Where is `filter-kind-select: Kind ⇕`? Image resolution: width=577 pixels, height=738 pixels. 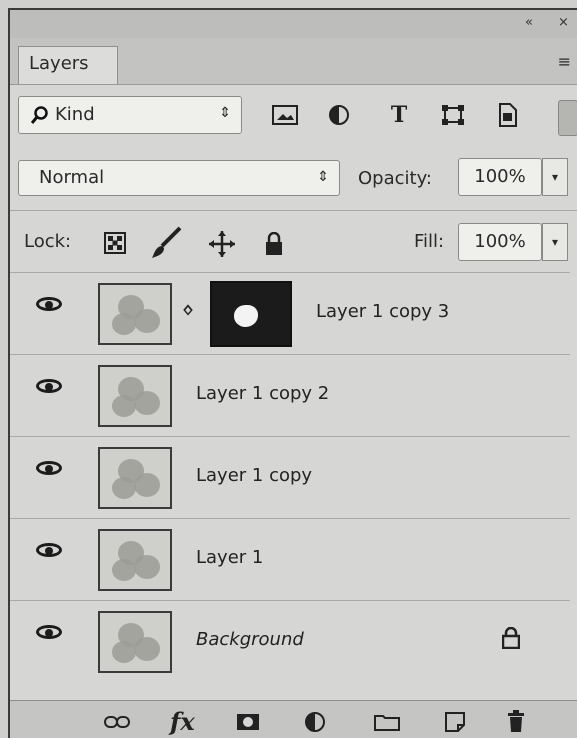
filter-kind-select: Kind ⇕ is located at coordinates (130, 115).